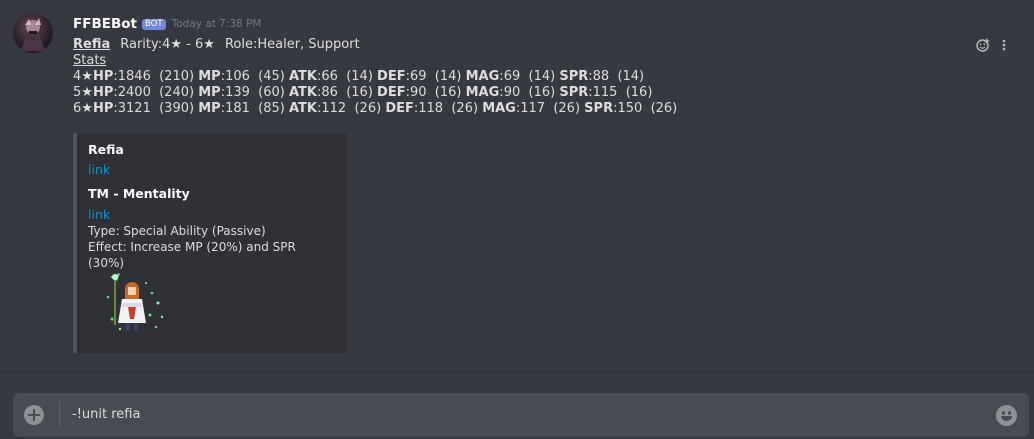 This screenshot has width=1034, height=439. What do you see at coordinates (1006, 415) in the screenshot?
I see `emoji-icon` at bounding box center [1006, 415].